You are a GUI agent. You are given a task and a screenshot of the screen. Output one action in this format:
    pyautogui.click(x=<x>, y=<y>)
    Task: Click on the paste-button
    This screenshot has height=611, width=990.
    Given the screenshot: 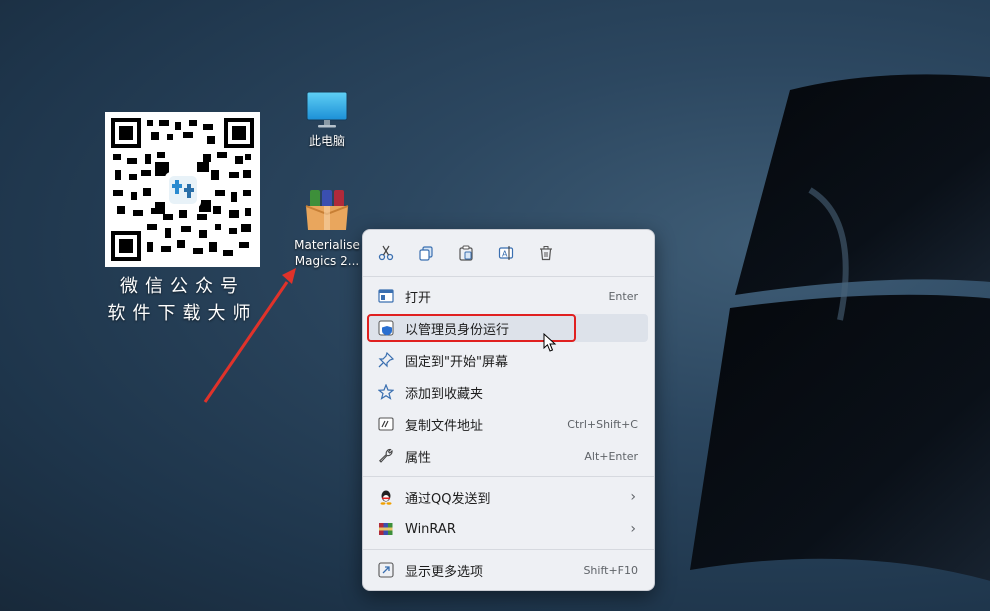 What is the action you would take?
    pyautogui.click(x=466, y=253)
    